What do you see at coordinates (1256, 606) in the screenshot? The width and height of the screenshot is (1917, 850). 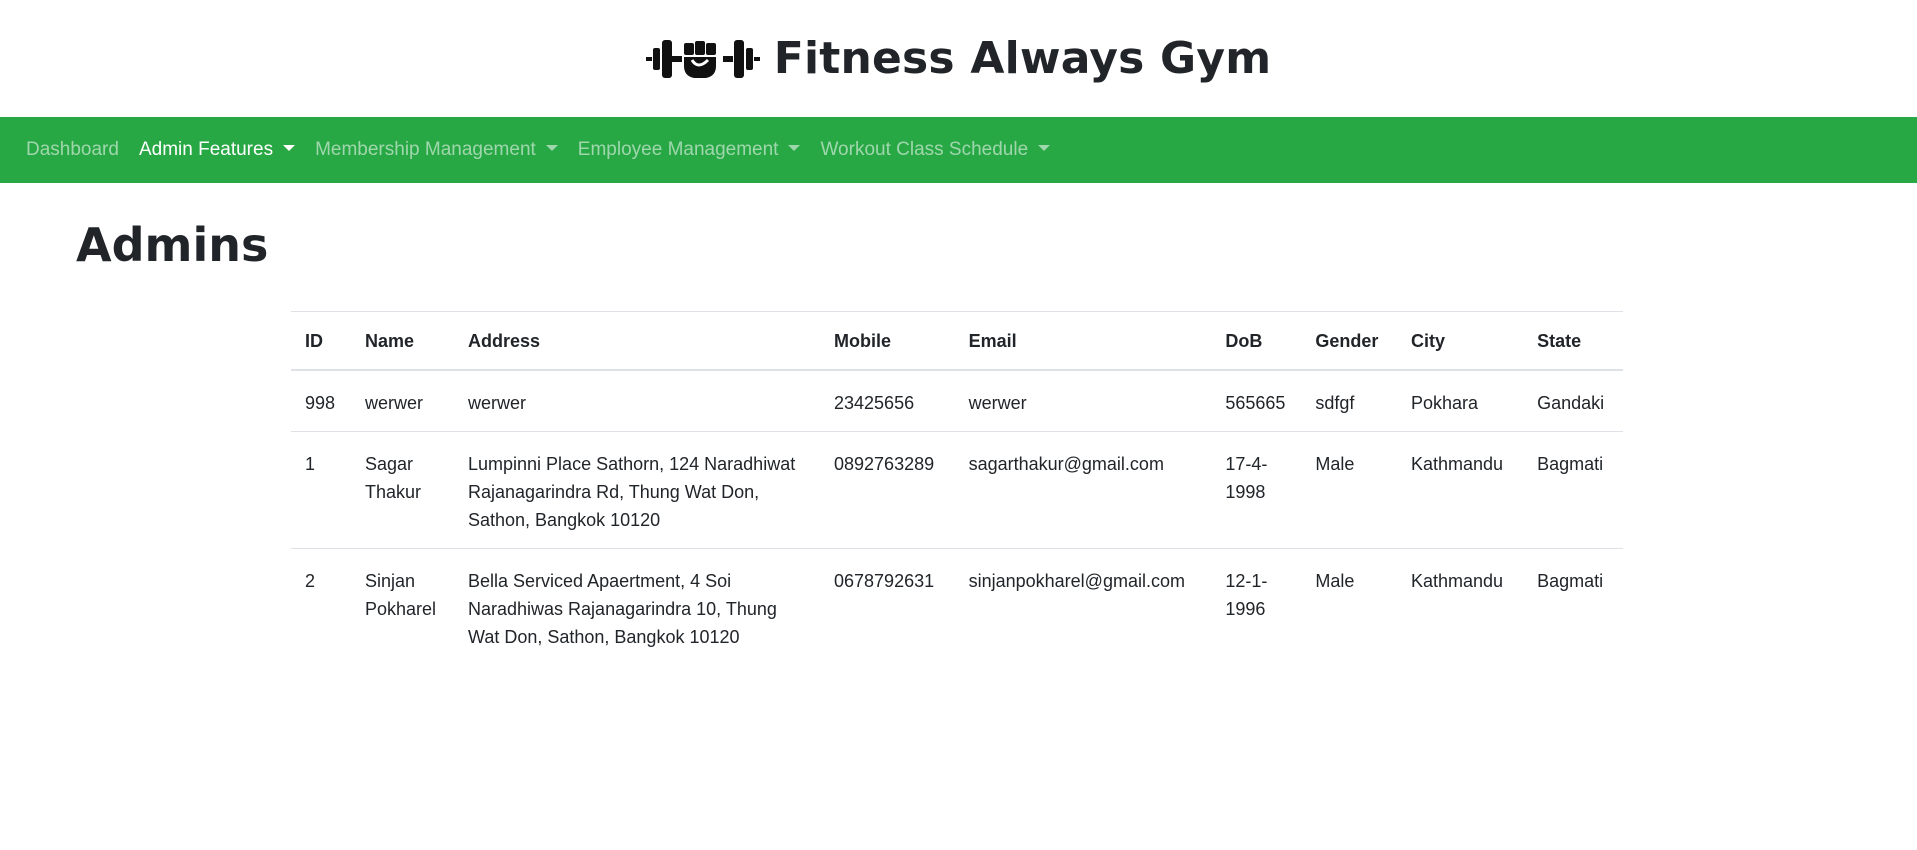 I see `cell-dob: 12-1-1996` at bounding box center [1256, 606].